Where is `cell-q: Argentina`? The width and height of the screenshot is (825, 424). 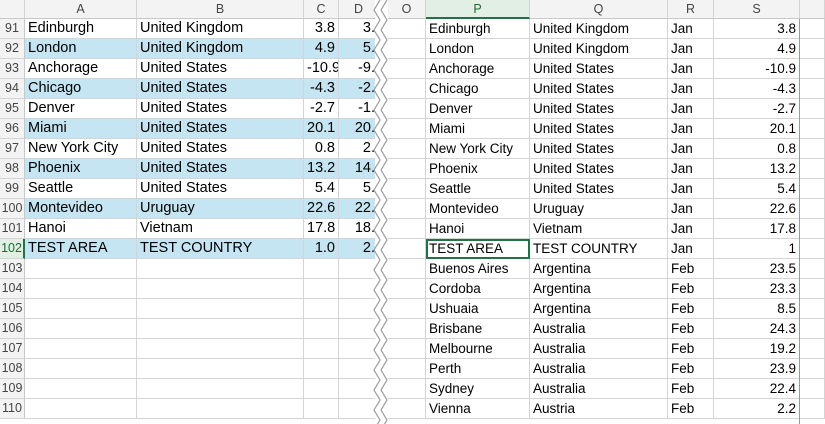
cell-q: Argentina is located at coordinates (599, 309).